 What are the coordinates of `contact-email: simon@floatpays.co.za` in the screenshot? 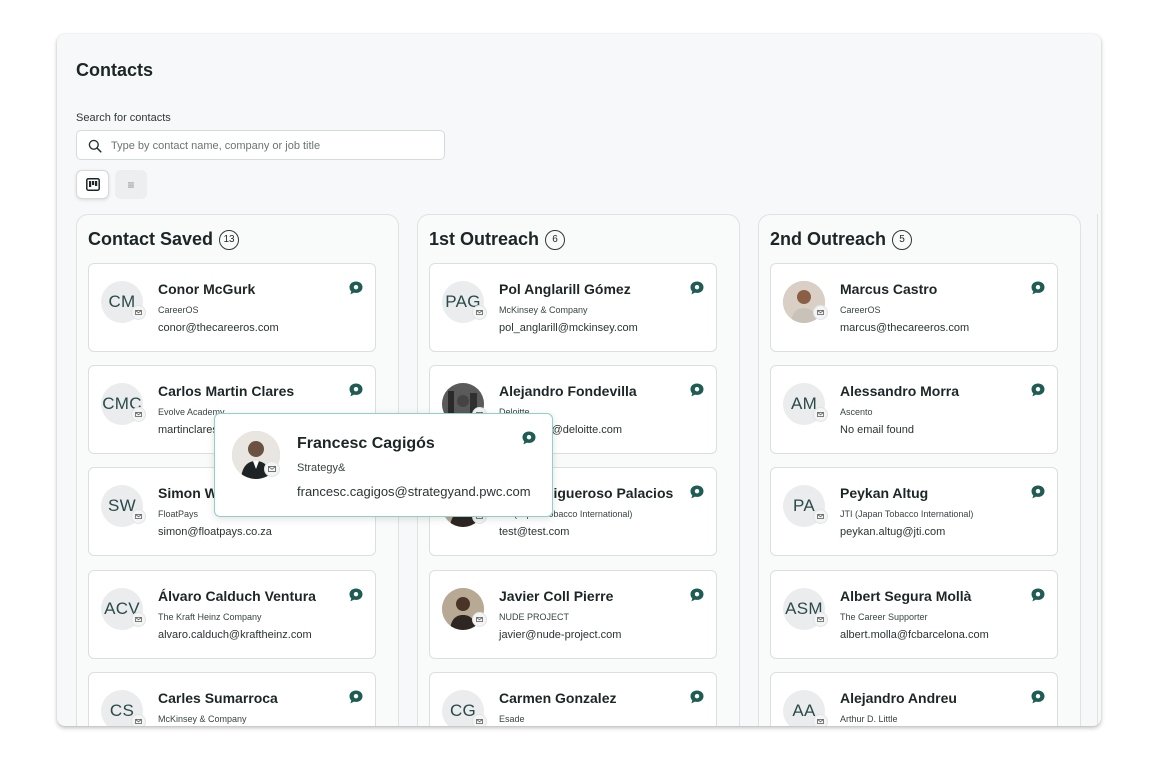 It's located at (215, 532).